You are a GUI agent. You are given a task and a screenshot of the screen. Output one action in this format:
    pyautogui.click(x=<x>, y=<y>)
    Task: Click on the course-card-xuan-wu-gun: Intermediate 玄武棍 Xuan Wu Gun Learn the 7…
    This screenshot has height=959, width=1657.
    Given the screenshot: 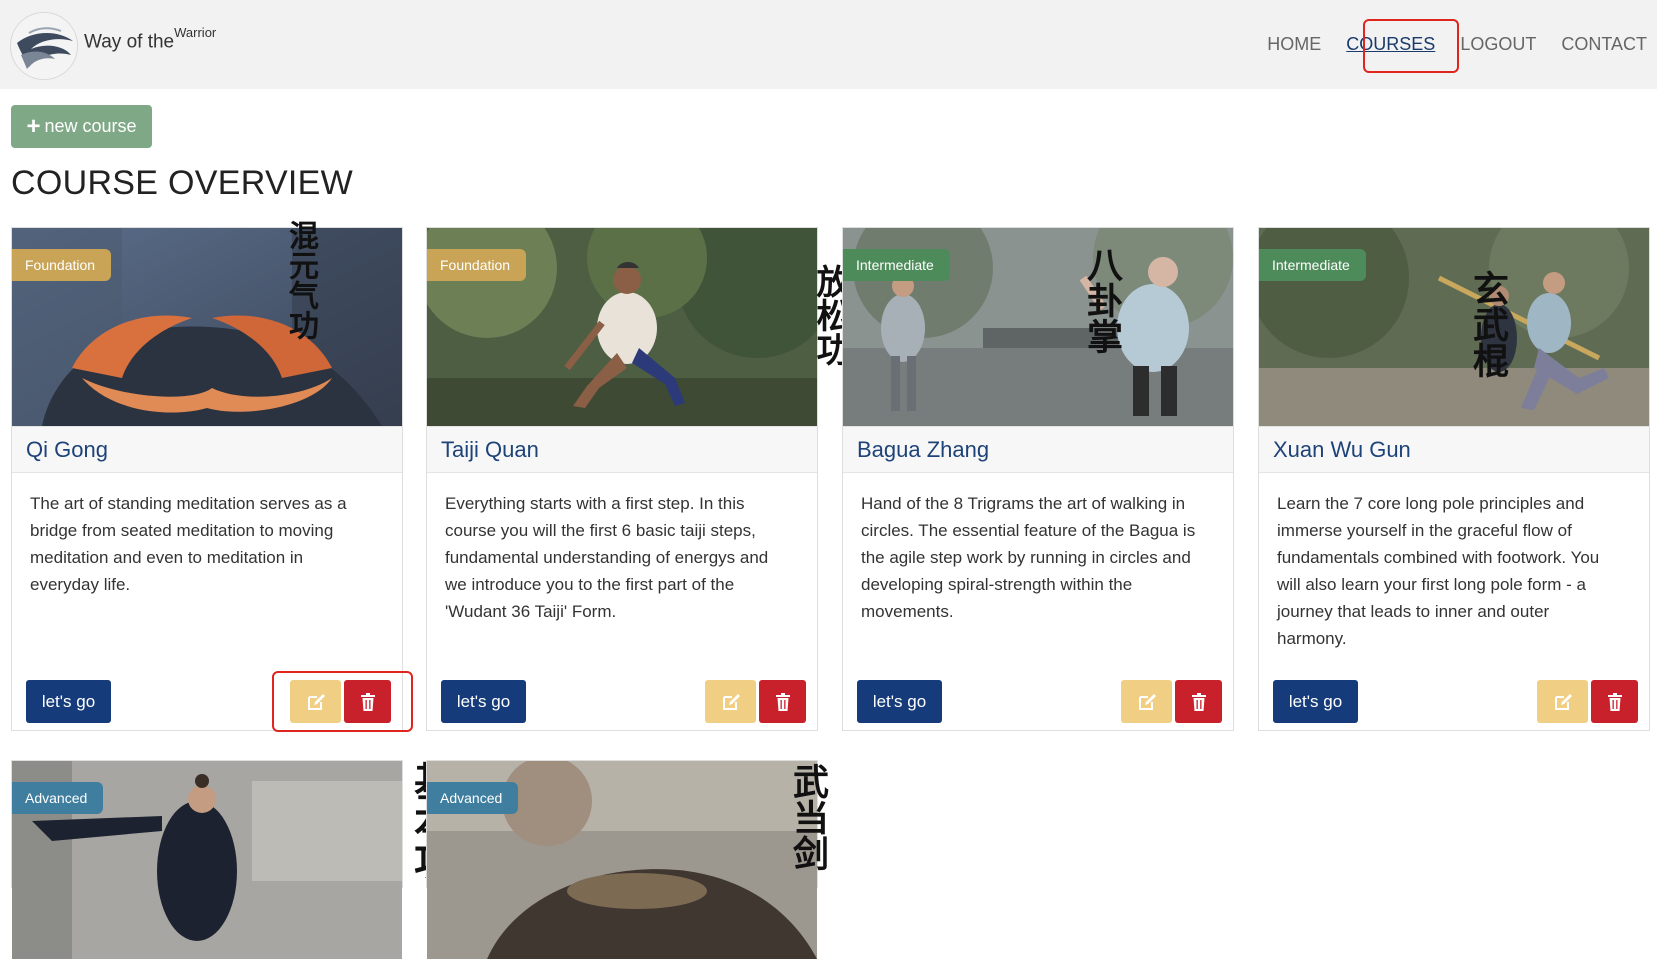 What is the action you would take?
    pyautogui.click(x=1454, y=479)
    